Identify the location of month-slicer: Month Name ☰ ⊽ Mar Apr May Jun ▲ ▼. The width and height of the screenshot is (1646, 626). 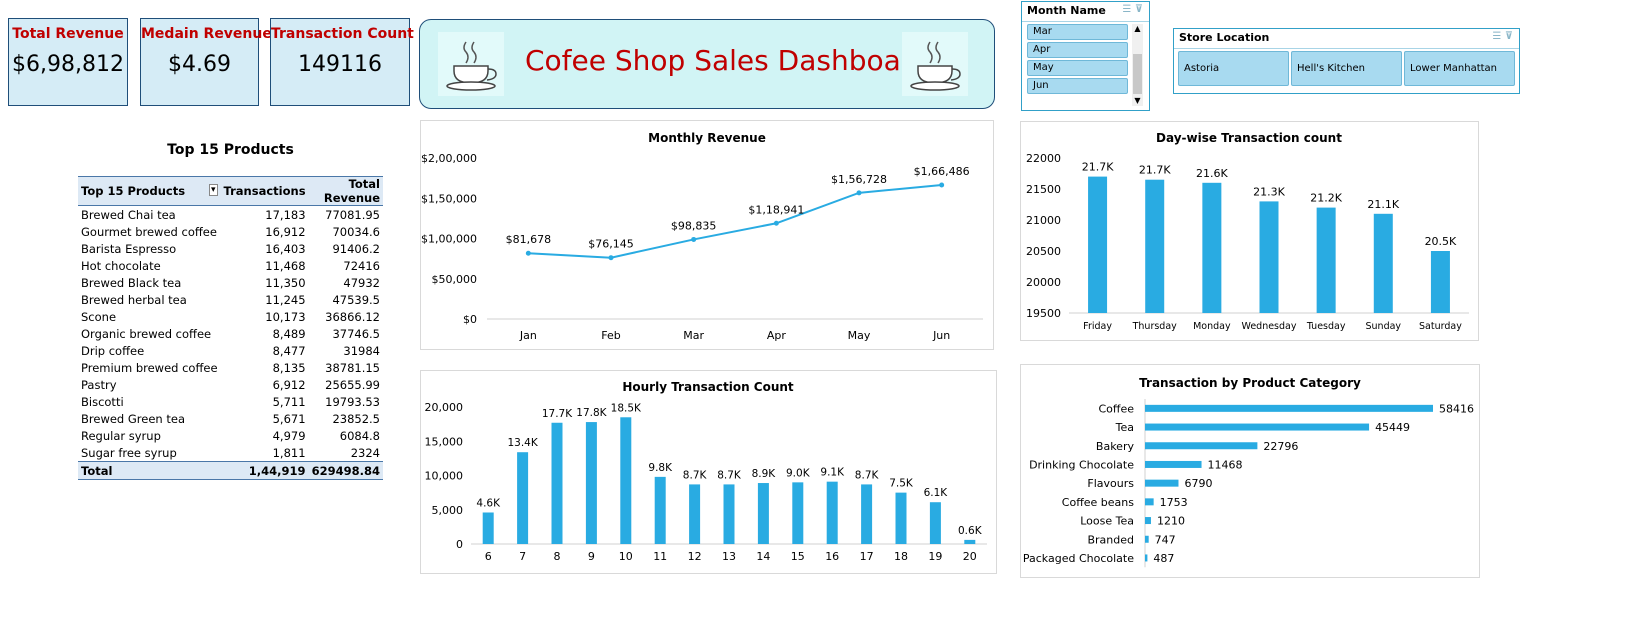
(1085, 56).